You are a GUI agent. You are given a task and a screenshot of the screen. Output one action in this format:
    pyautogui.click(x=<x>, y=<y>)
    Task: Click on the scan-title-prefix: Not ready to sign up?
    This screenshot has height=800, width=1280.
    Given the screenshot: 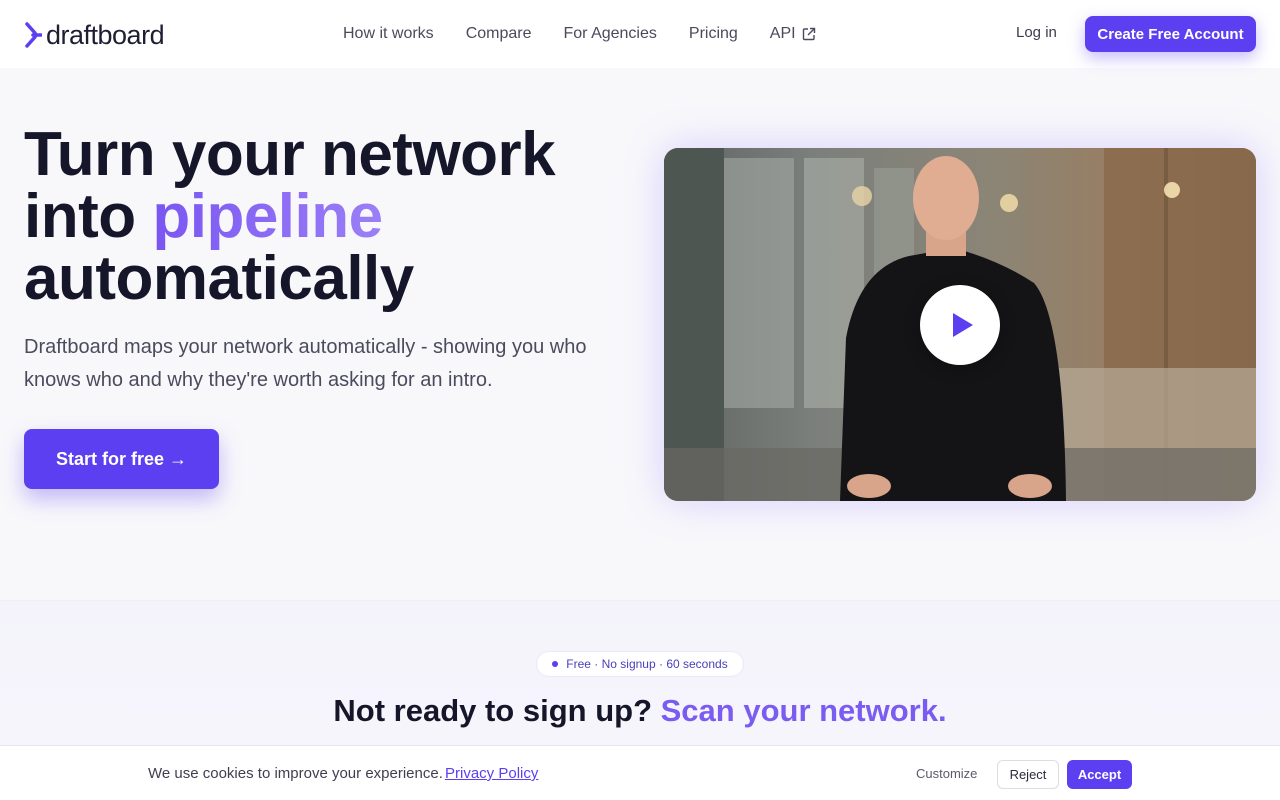 What is the action you would take?
    pyautogui.click(x=497, y=710)
    